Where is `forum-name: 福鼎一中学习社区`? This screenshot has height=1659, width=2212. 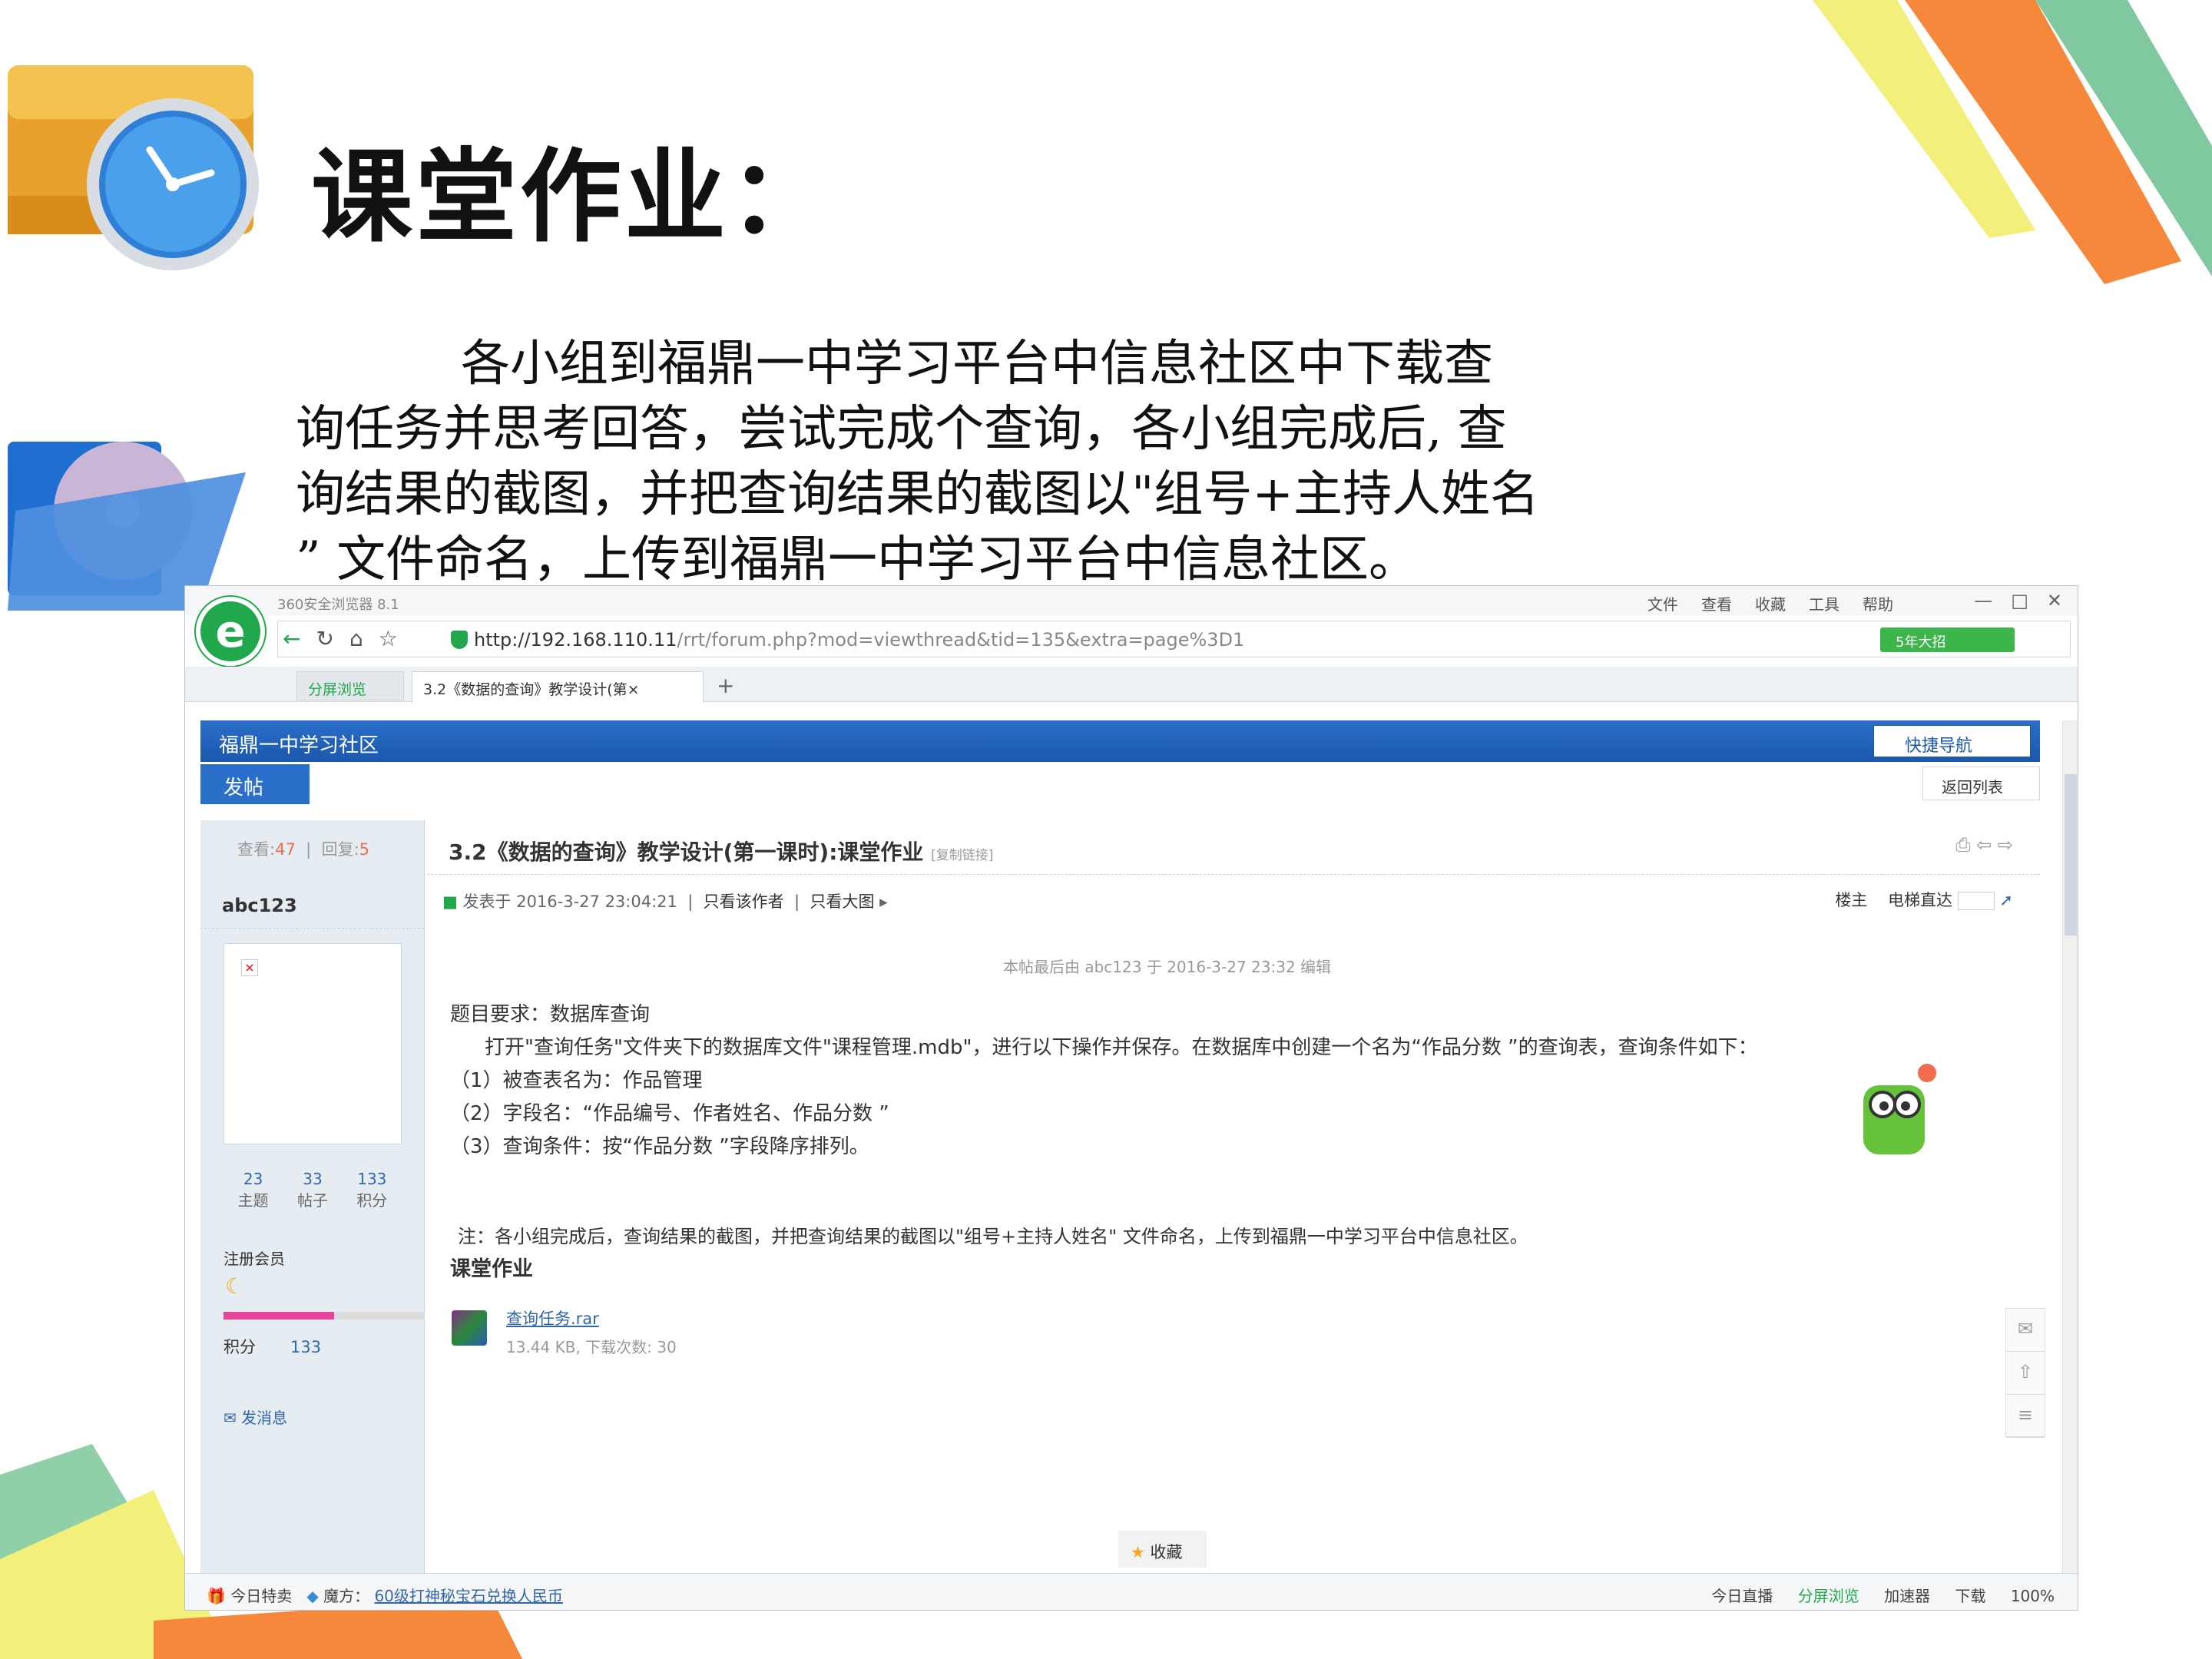
forum-name: 福鼎一中学习社区 is located at coordinates (299, 744).